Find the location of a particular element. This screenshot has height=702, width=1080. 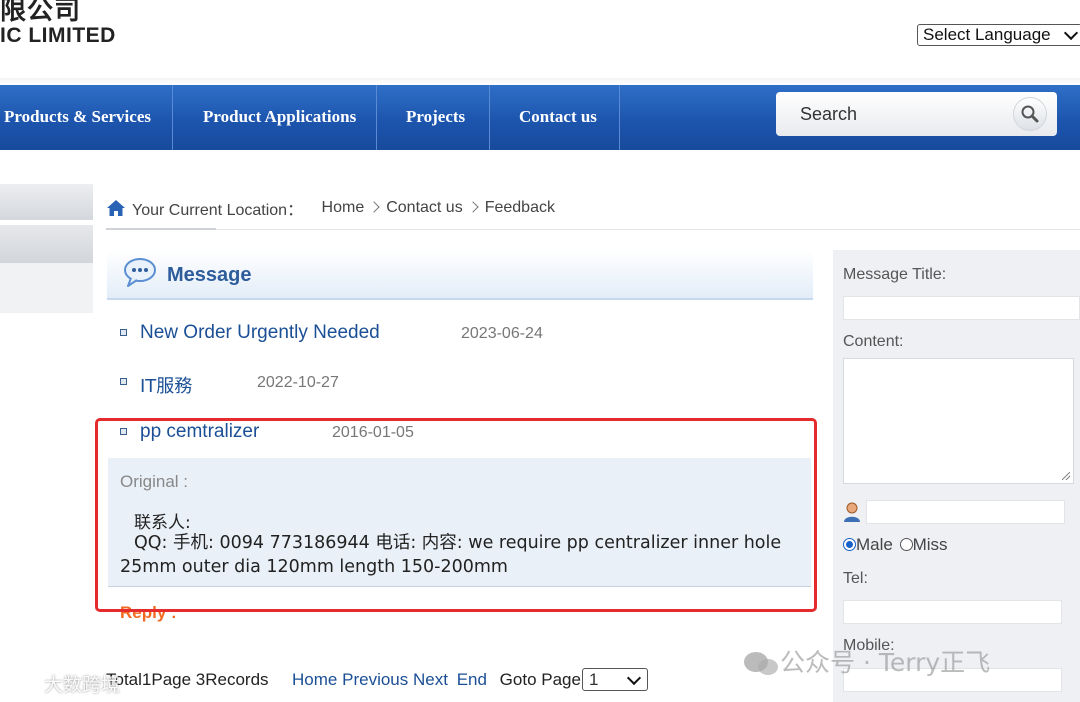

pagination-summary: Total1Page 3Records is located at coordinates (187, 679).